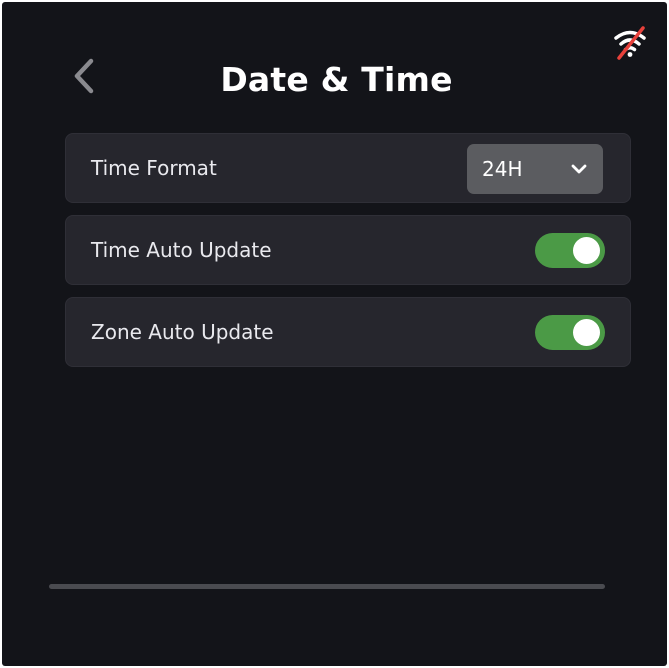  What do you see at coordinates (348, 168) in the screenshot?
I see `time-format-row: Time Format 24H` at bounding box center [348, 168].